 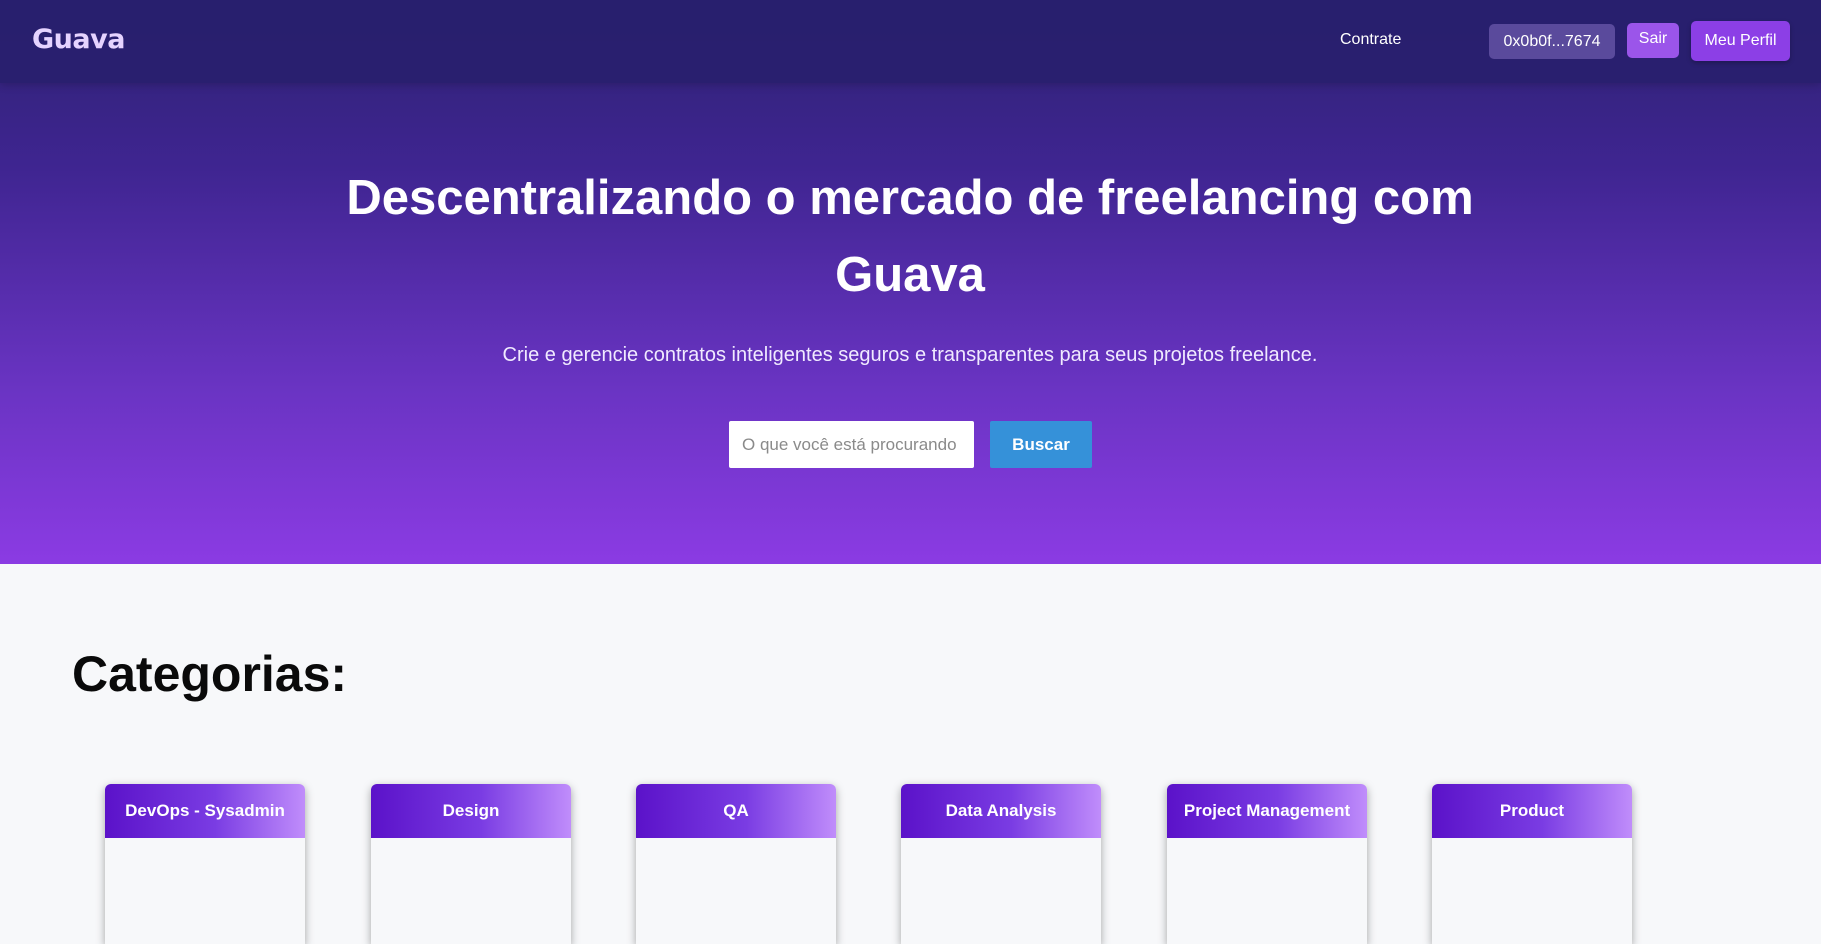 I want to click on category-card-devops: DevOps - Sysadmin, so click(x=205, y=864).